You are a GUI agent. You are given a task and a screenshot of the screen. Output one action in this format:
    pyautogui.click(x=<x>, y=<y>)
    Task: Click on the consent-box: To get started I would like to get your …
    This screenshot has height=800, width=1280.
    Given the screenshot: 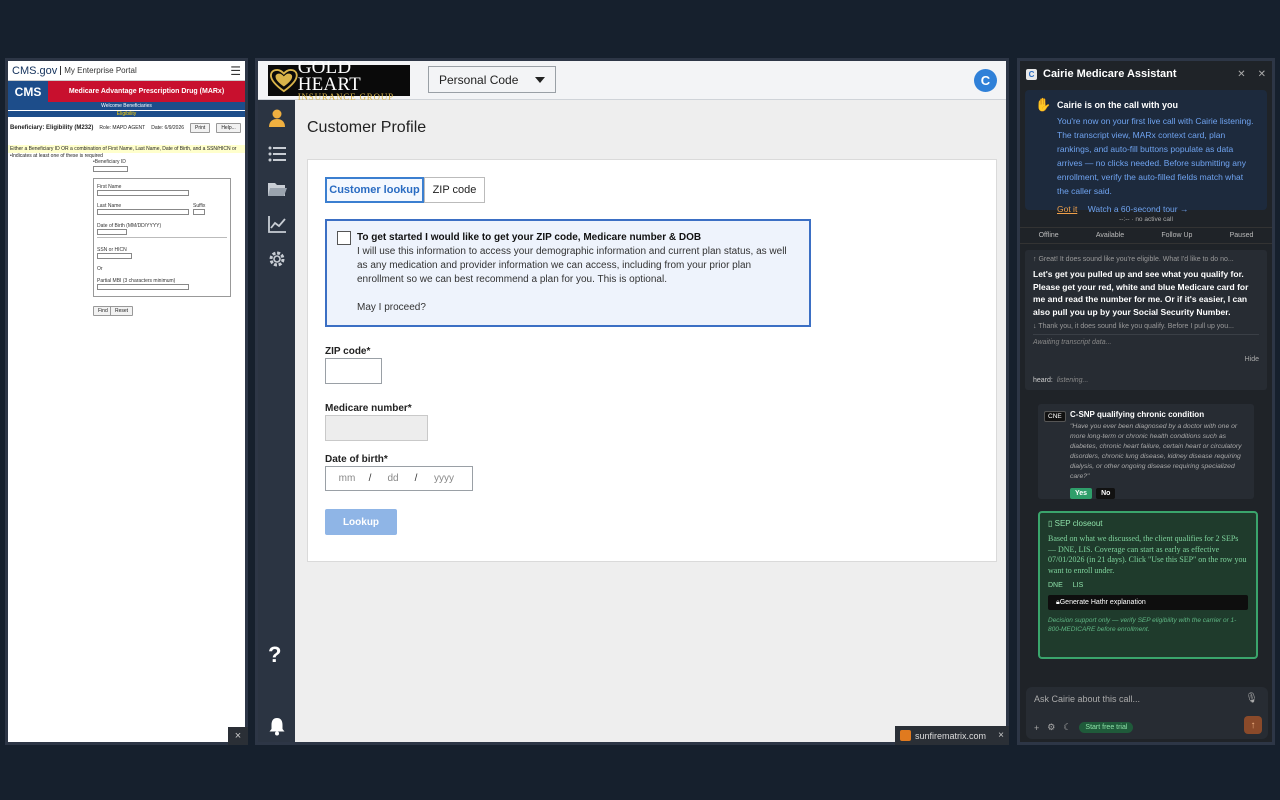 What is the action you would take?
    pyautogui.click(x=568, y=273)
    